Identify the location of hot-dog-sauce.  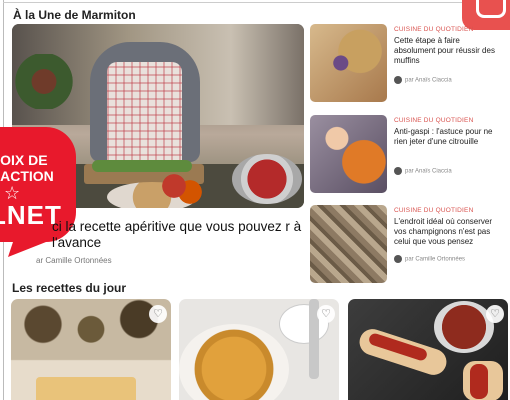
(479, 381).